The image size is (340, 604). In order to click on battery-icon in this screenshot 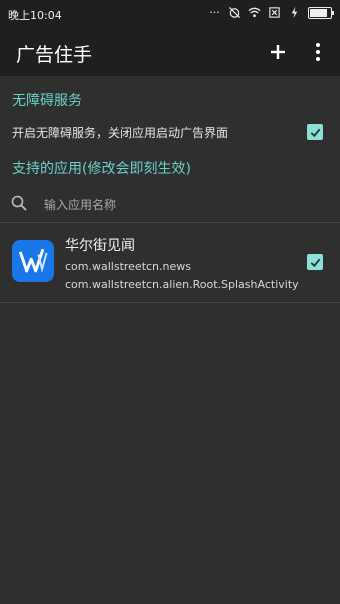, I will do `click(321, 12)`.